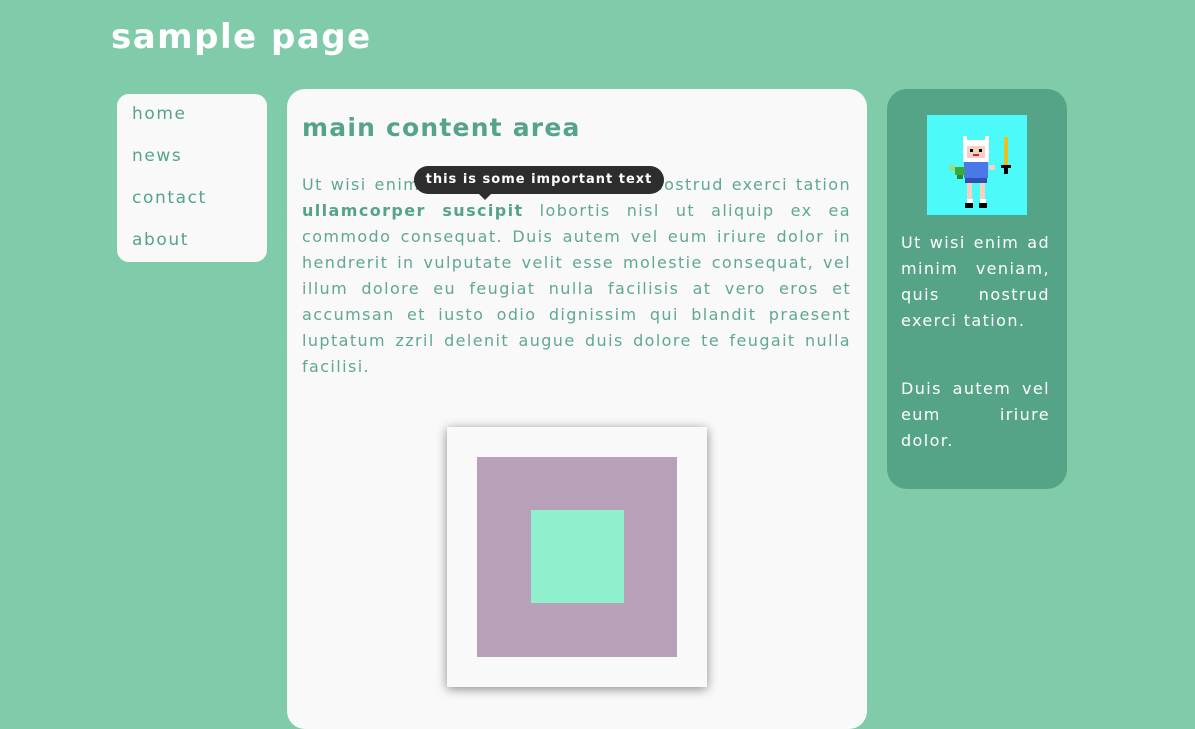  I want to click on nav-item-contact: contact, so click(192, 207).